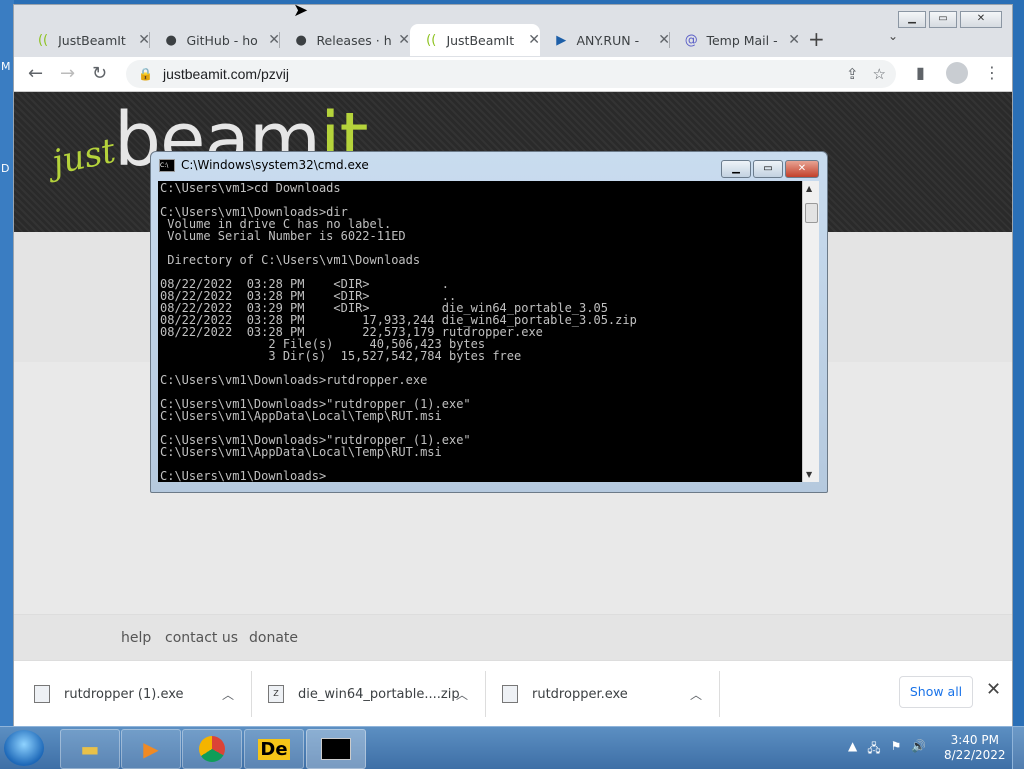 The height and width of the screenshot is (769, 1024). I want to click on lock-icon: 🔒, so click(145, 74).